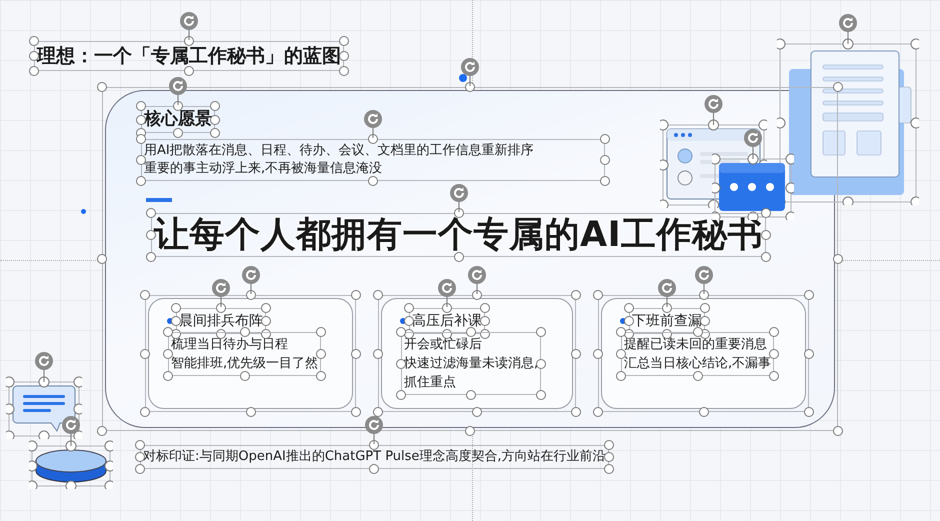 The height and width of the screenshot is (521, 940). What do you see at coordinates (189, 56) in the screenshot?
I see `slide-title: 理想：一个「专属工作秘书」的蓝图` at bounding box center [189, 56].